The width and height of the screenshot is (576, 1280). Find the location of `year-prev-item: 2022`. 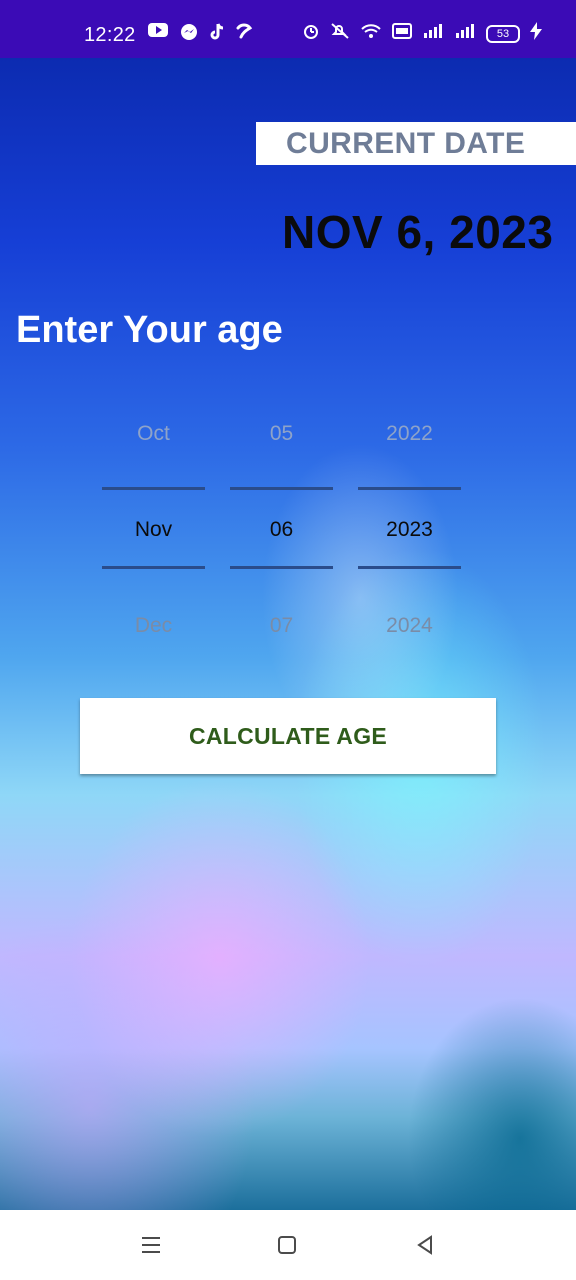

year-prev-item: 2022 is located at coordinates (409, 434).